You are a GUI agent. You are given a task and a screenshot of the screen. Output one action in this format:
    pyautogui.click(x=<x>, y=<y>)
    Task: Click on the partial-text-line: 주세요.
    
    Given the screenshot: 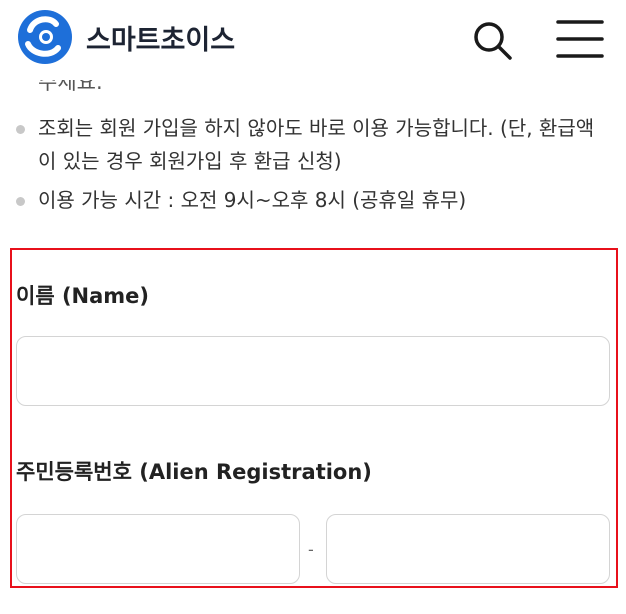 What is the action you would take?
    pyautogui.click(x=188, y=91)
    